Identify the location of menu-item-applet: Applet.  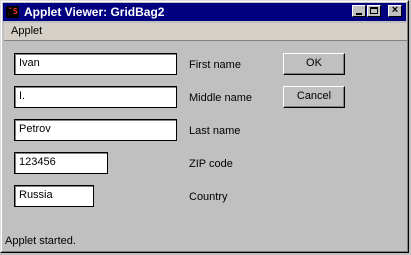
(26, 31).